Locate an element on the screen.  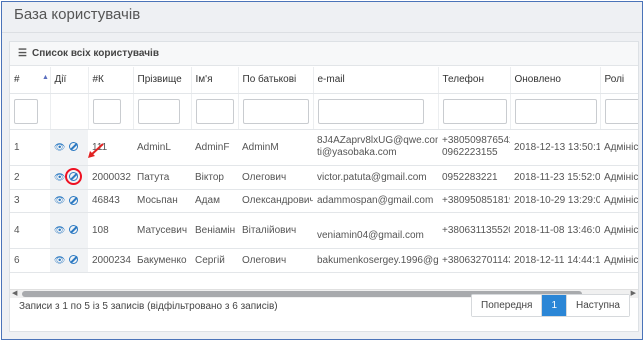
col-header-name: Ім'я is located at coordinates (215, 80).